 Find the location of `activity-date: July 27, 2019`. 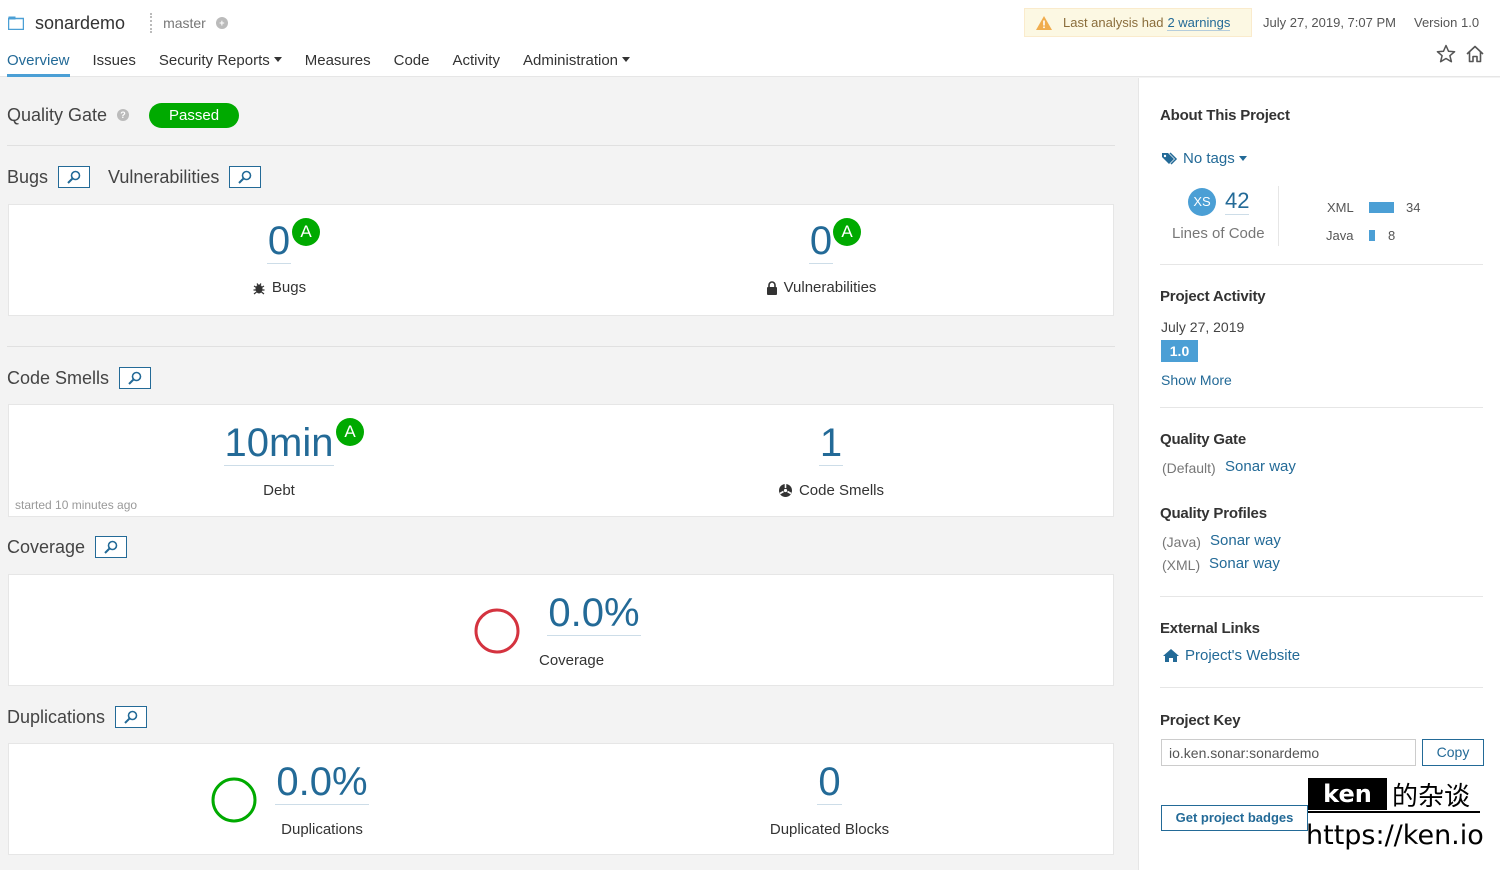

activity-date: July 27, 2019 is located at coordinates (1203, 327).